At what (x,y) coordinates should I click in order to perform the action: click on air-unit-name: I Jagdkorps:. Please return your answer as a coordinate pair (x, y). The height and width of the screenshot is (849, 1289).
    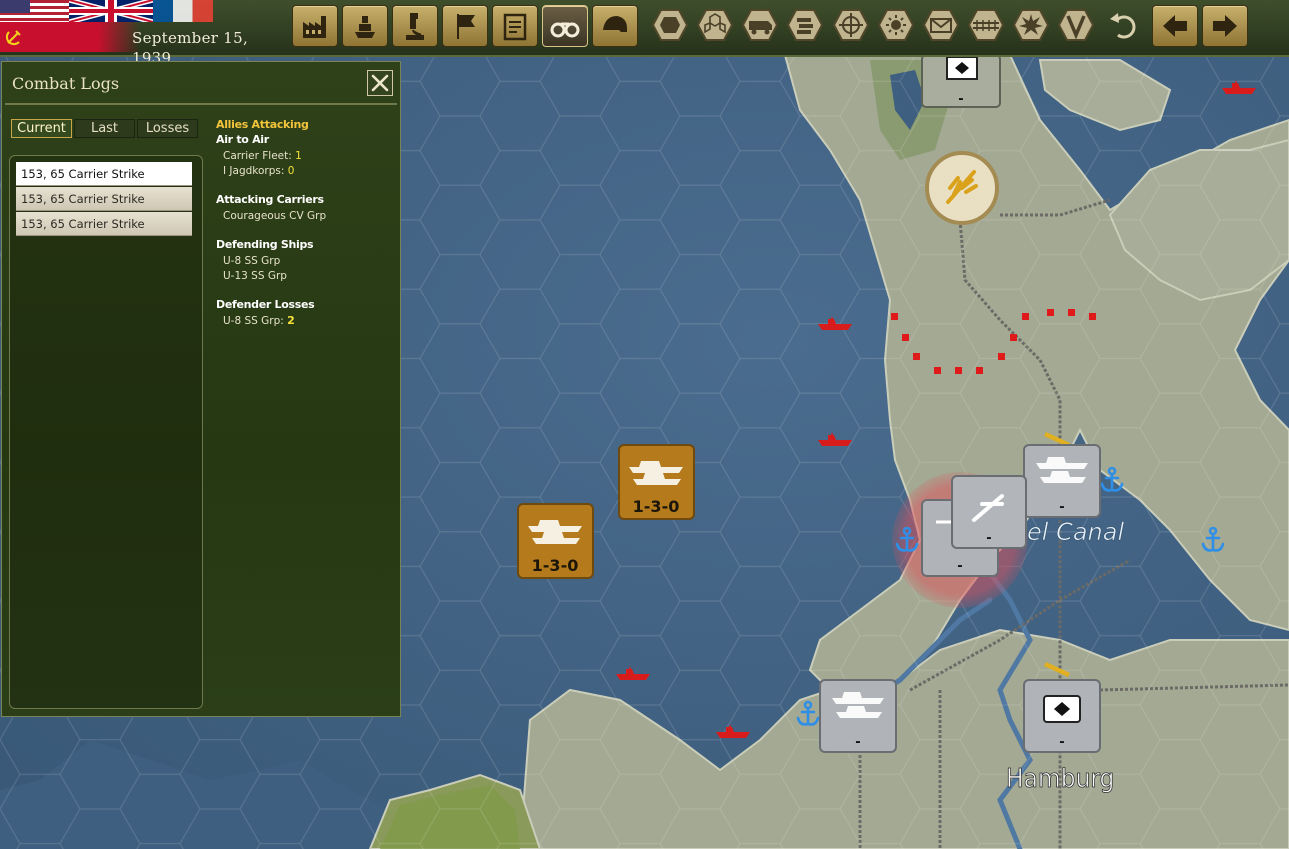
    Looking at the image, I should click on (255, 171).